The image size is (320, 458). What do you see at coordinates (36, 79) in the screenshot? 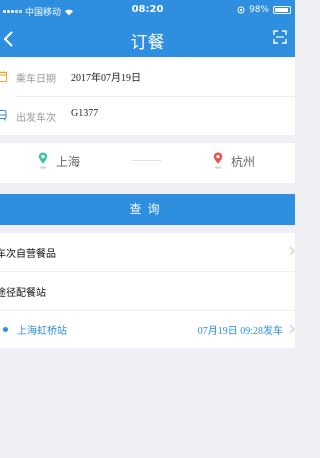
I see `date-label: 乘车日期` at bounding box center [36, 79].